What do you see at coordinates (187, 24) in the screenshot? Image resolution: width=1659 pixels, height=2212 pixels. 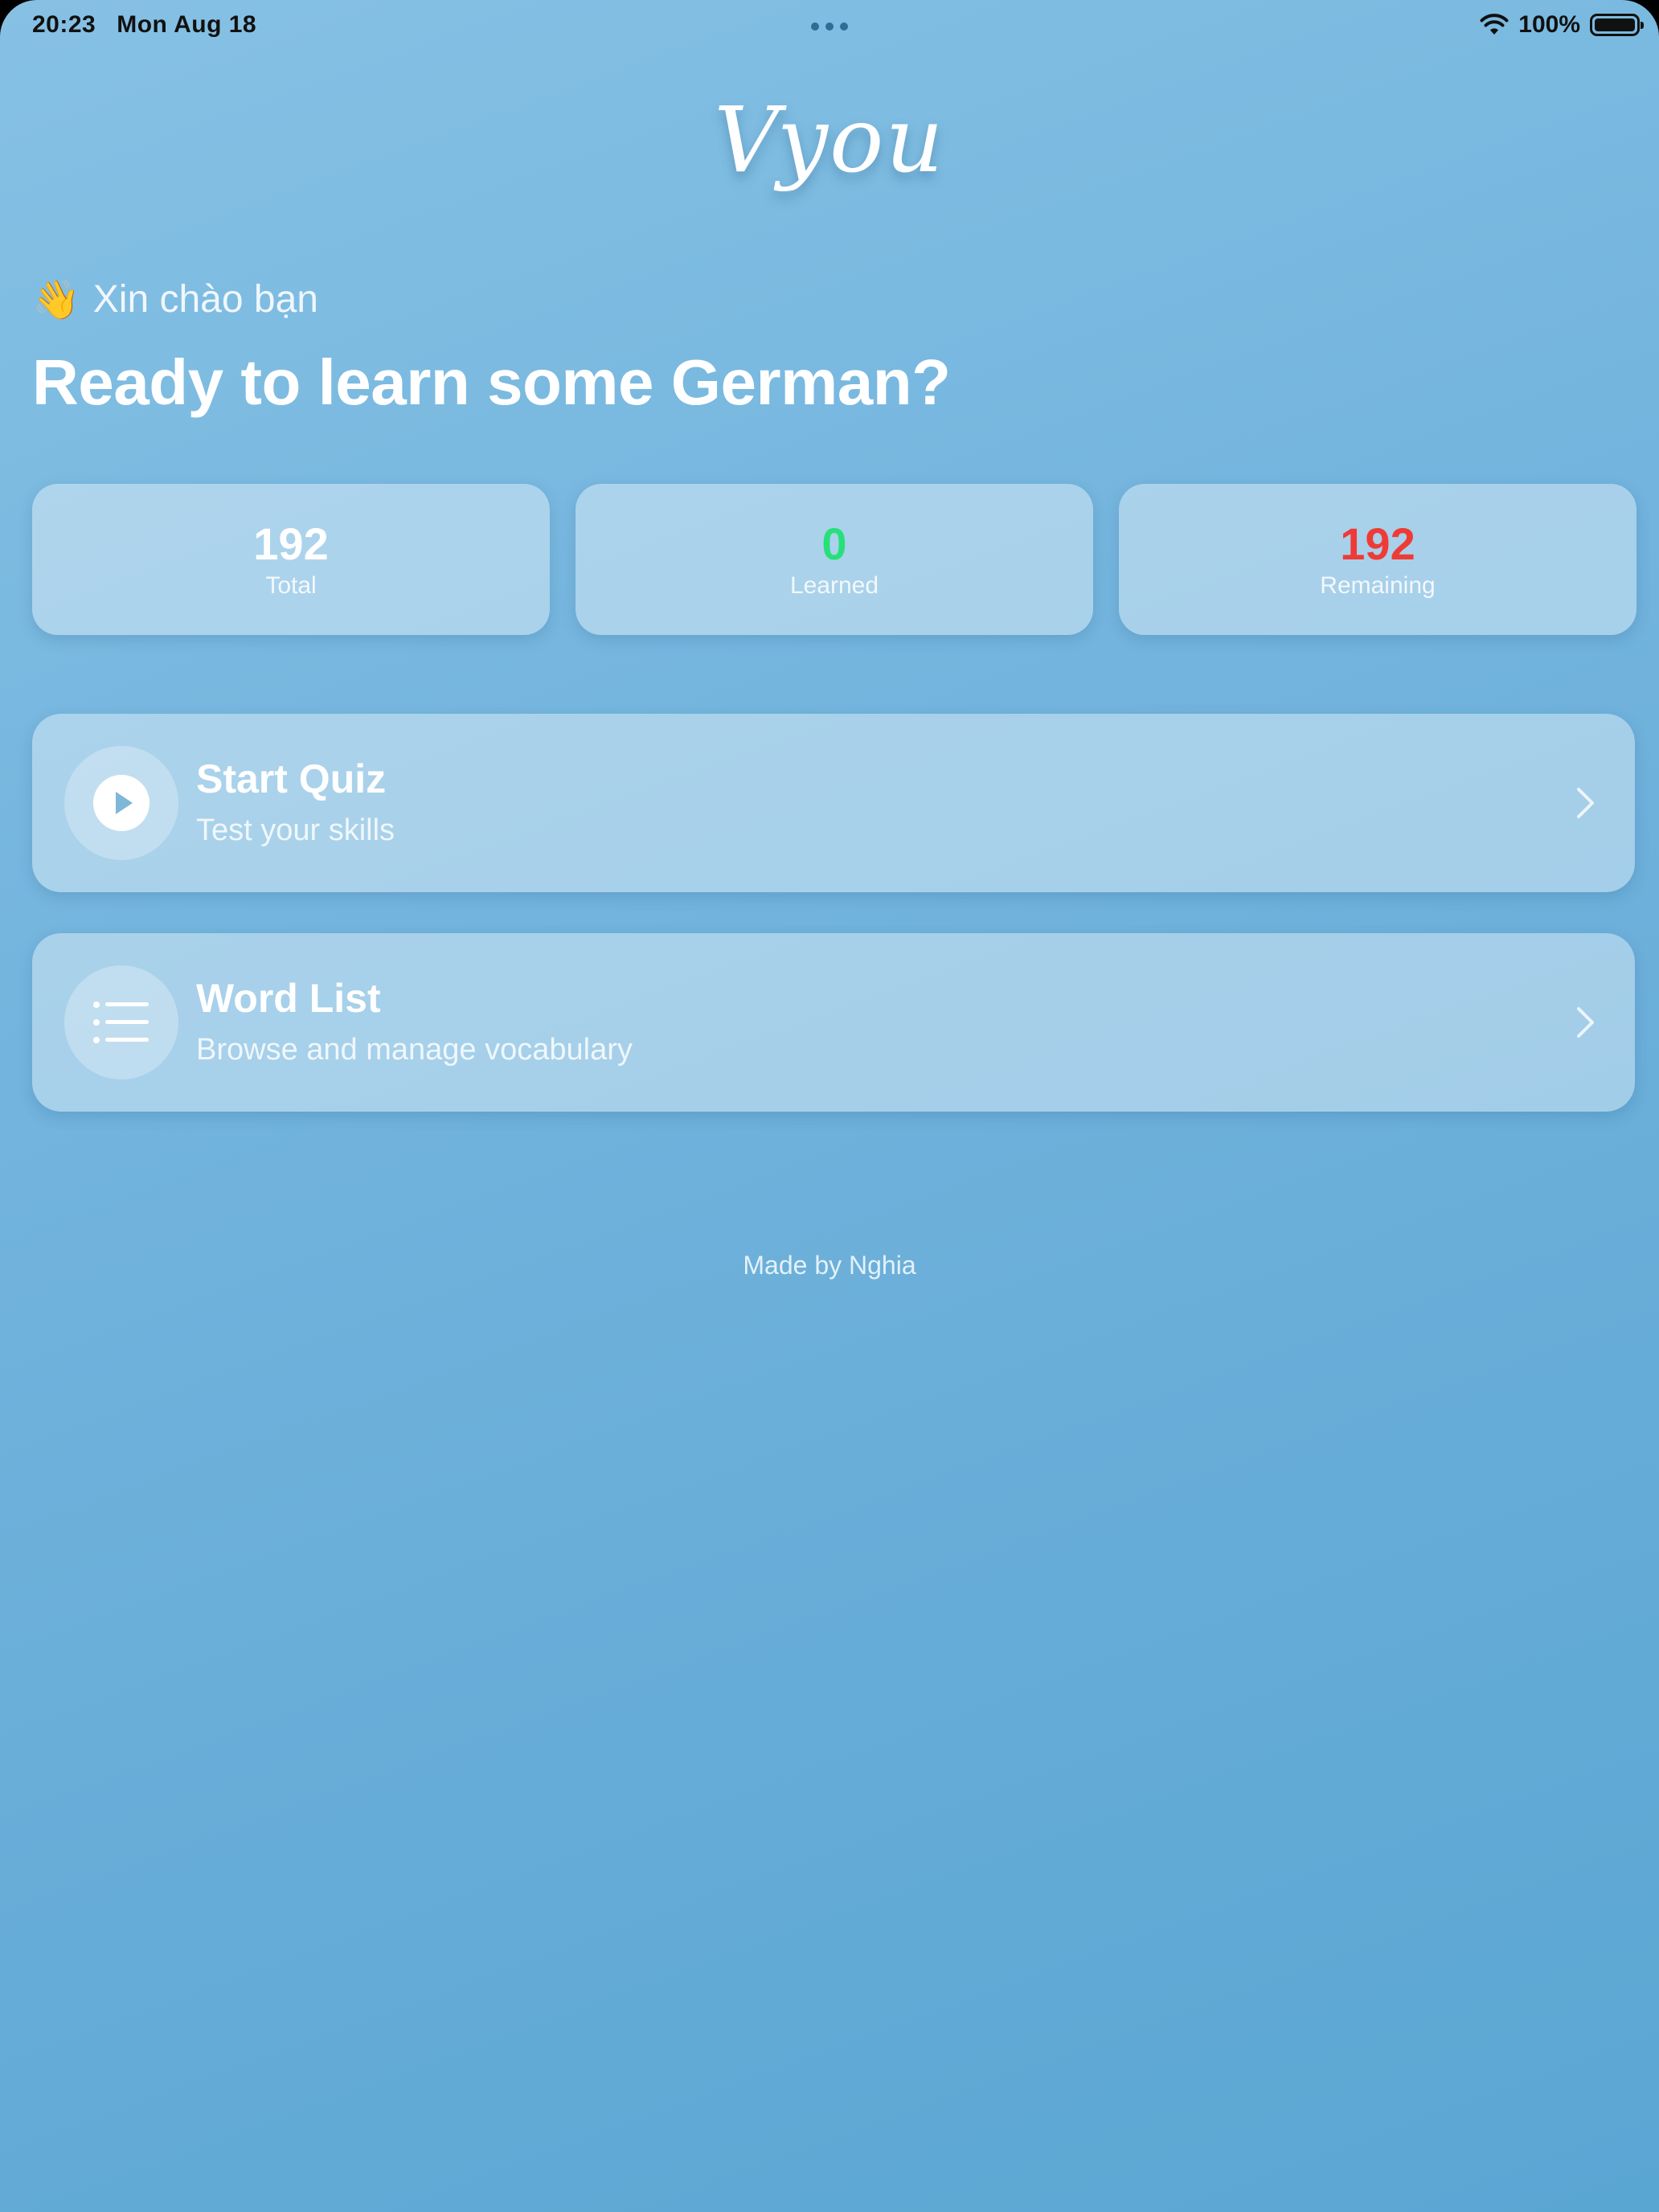 I see `status-date: Mon Aug 18` at bounding box center [187, 24].